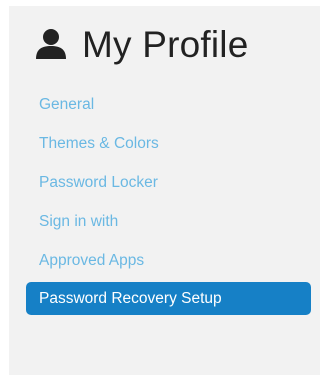 This screenshot has width=320, height=375. Describe the element at coordinates (164, 182) in the screenshot. I see `nav-item-password-locker: Password Locker` at that location.